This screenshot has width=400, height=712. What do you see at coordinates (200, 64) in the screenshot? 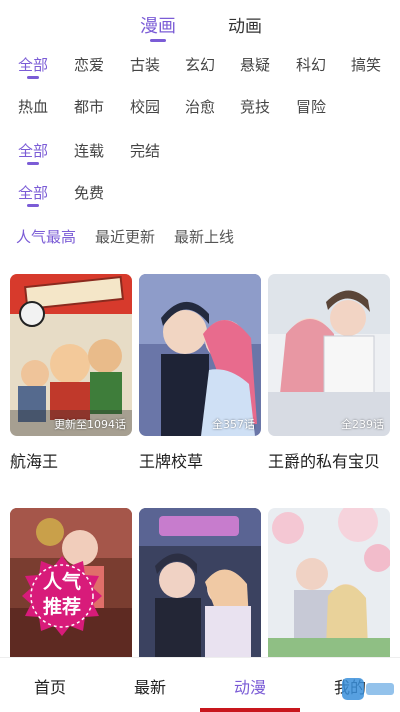
I see `genre-fantasy: 玄幻` at bounding box center [200, 64].